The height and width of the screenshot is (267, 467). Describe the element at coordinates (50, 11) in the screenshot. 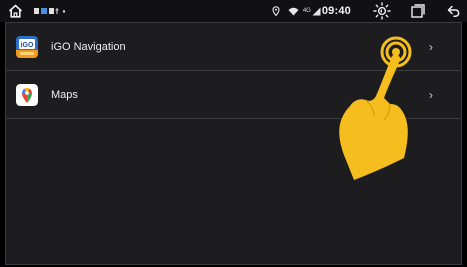

I see `notification-icons` at that location.